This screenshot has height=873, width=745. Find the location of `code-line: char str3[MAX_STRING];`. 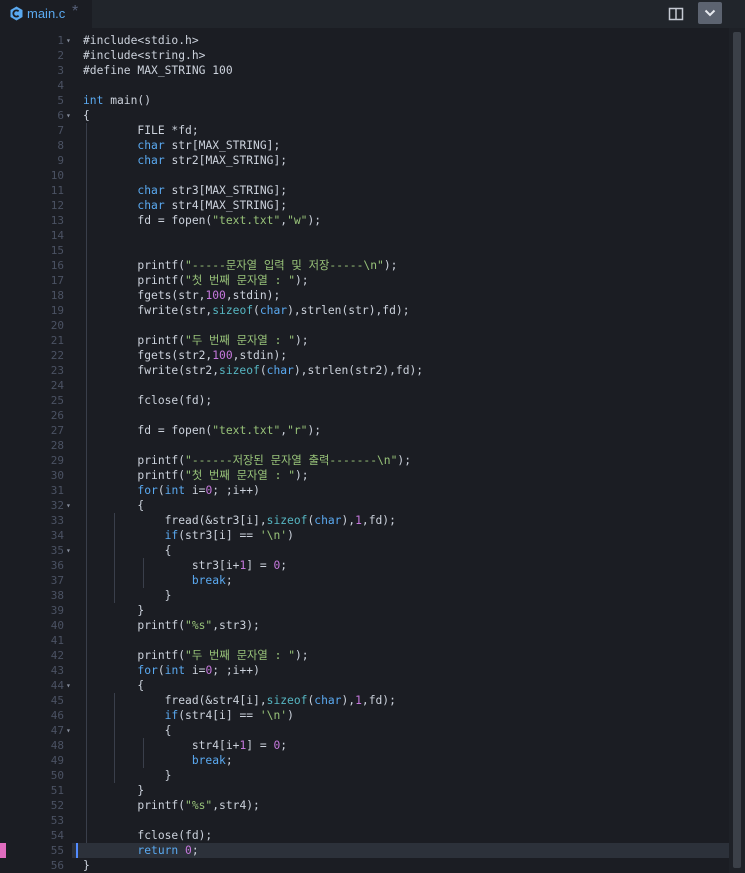

code-line: char str3[MAX_STRING]; is located at coordinates (185, 190).